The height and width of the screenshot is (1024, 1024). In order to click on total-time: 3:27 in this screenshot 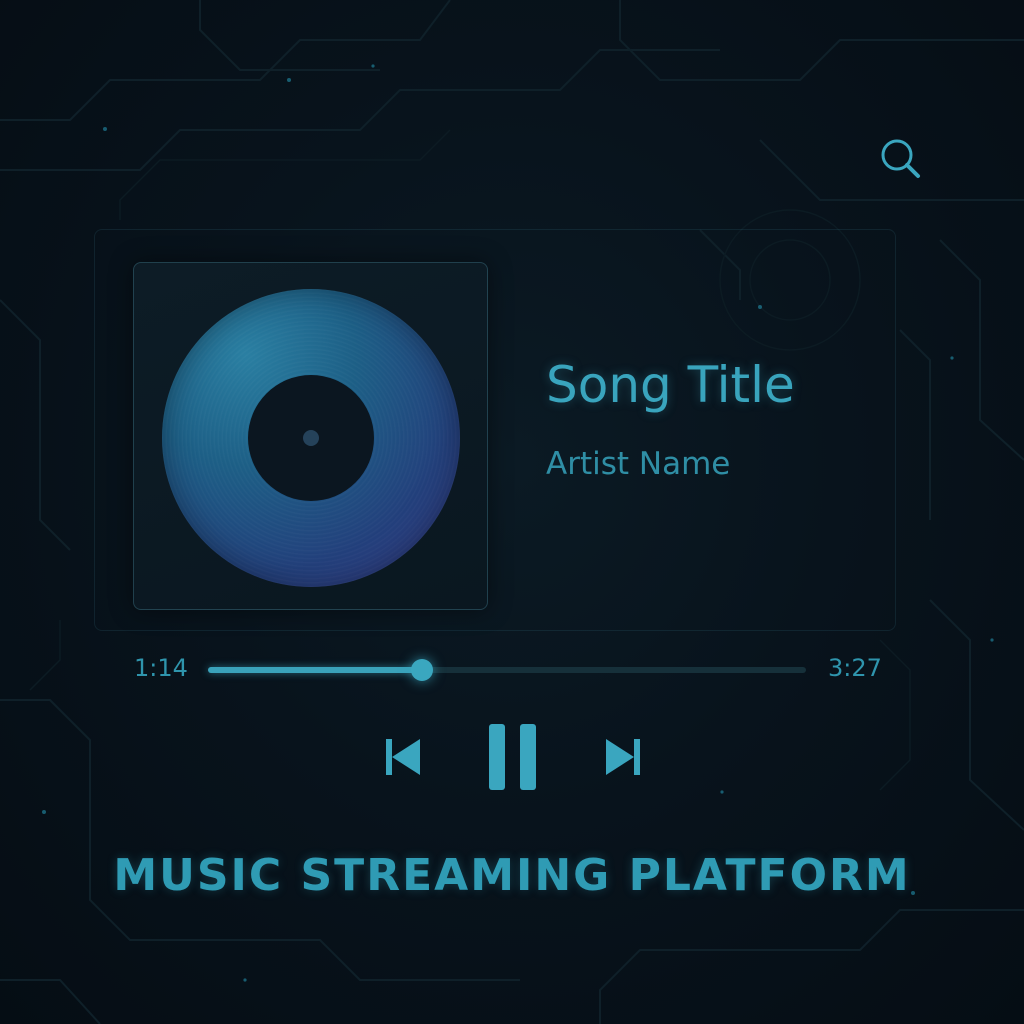, I will do `click(855, 668)`.